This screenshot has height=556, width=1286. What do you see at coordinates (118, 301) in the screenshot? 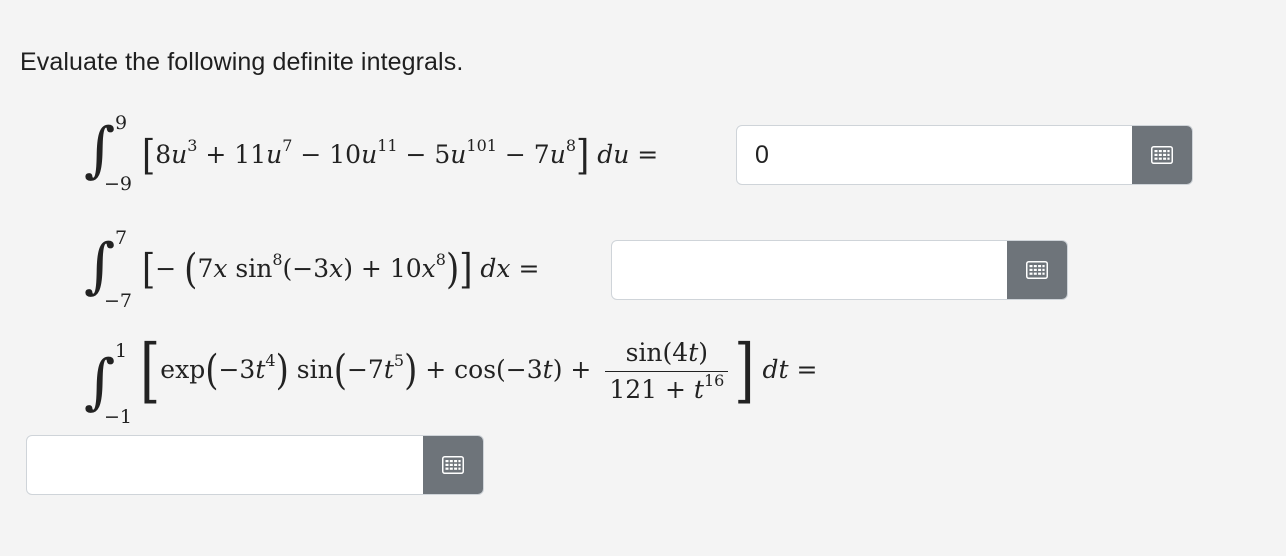
I see `lower-limit: −7` at bounding box center [118, 301].